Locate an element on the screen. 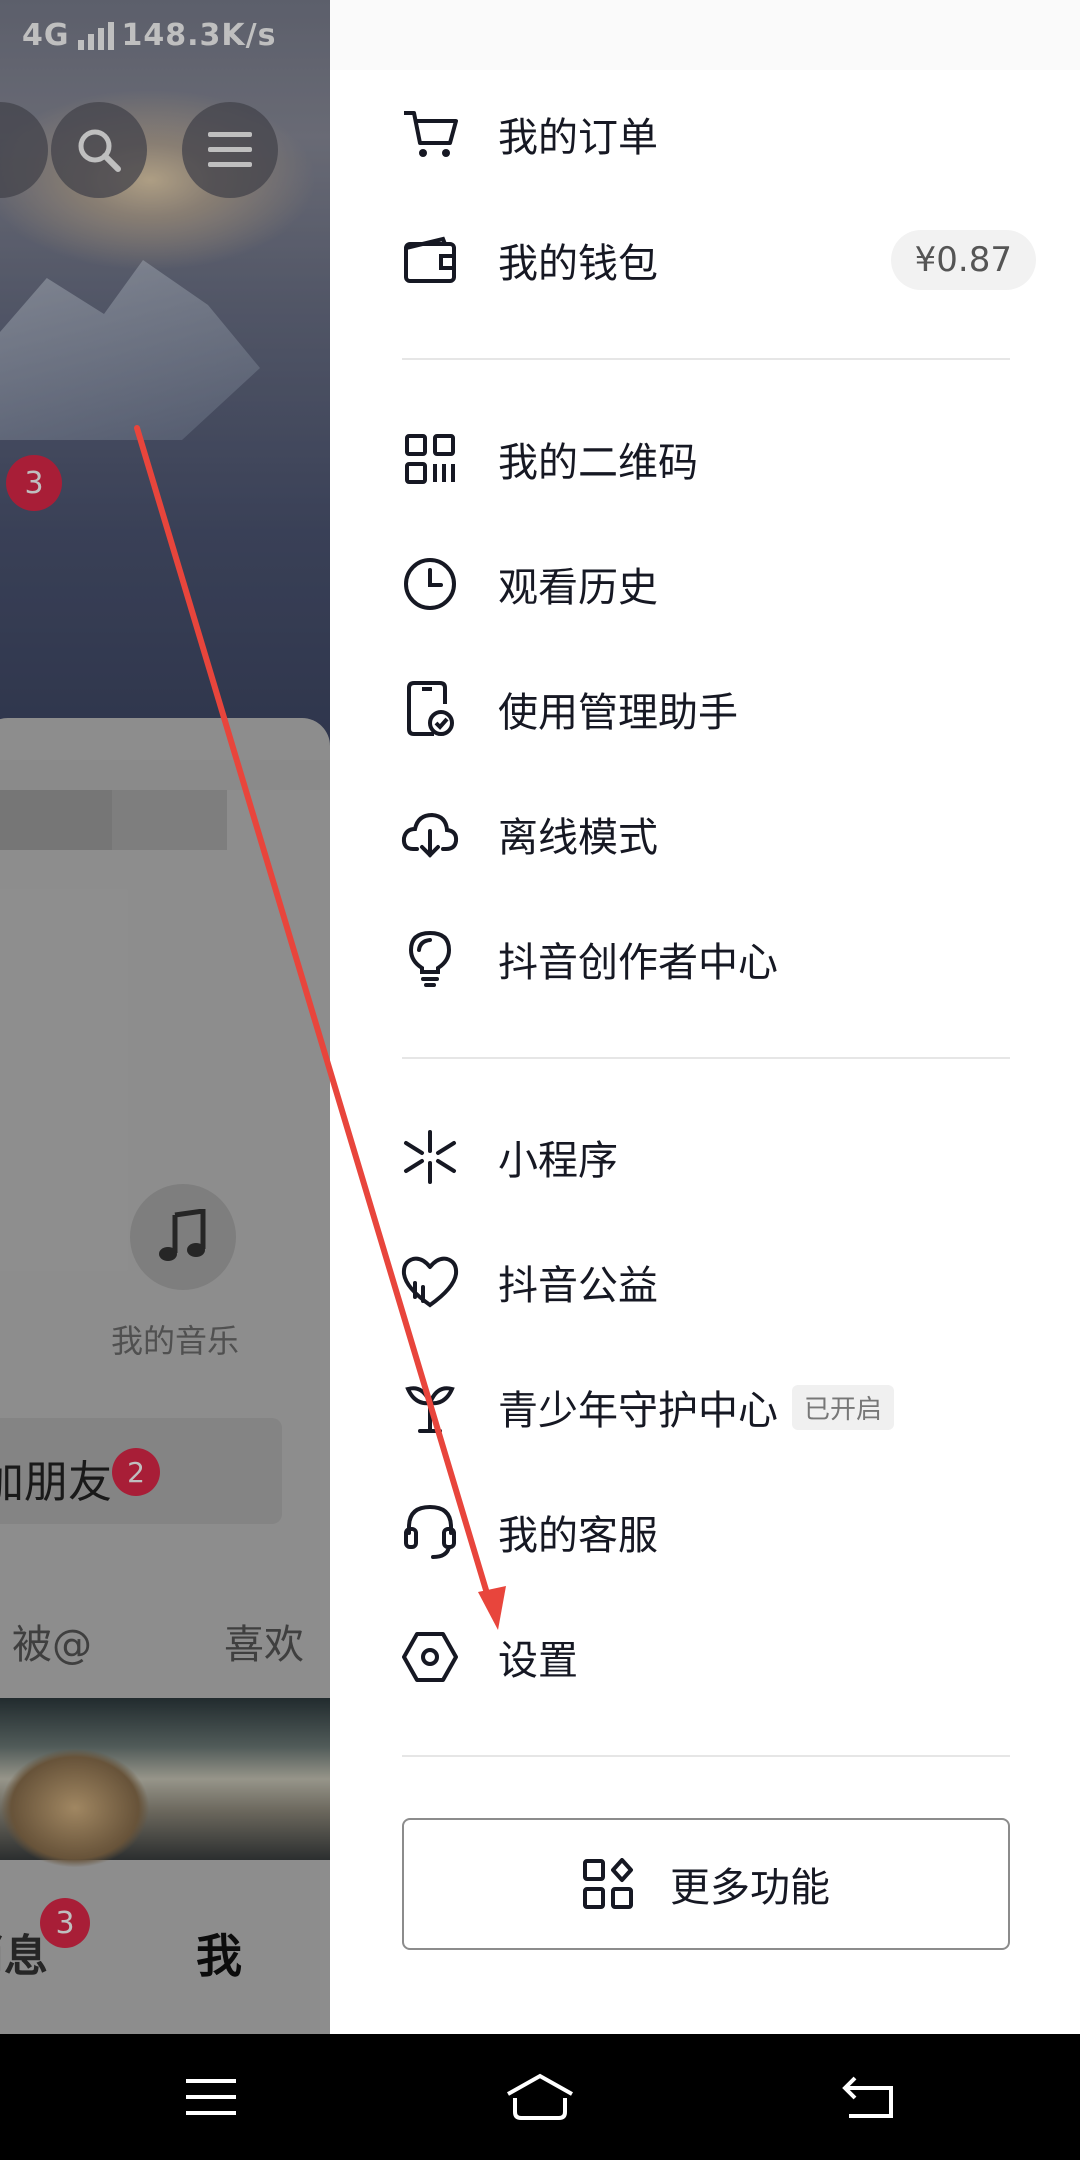  wallet-icon is located at coordinates (430, 260).